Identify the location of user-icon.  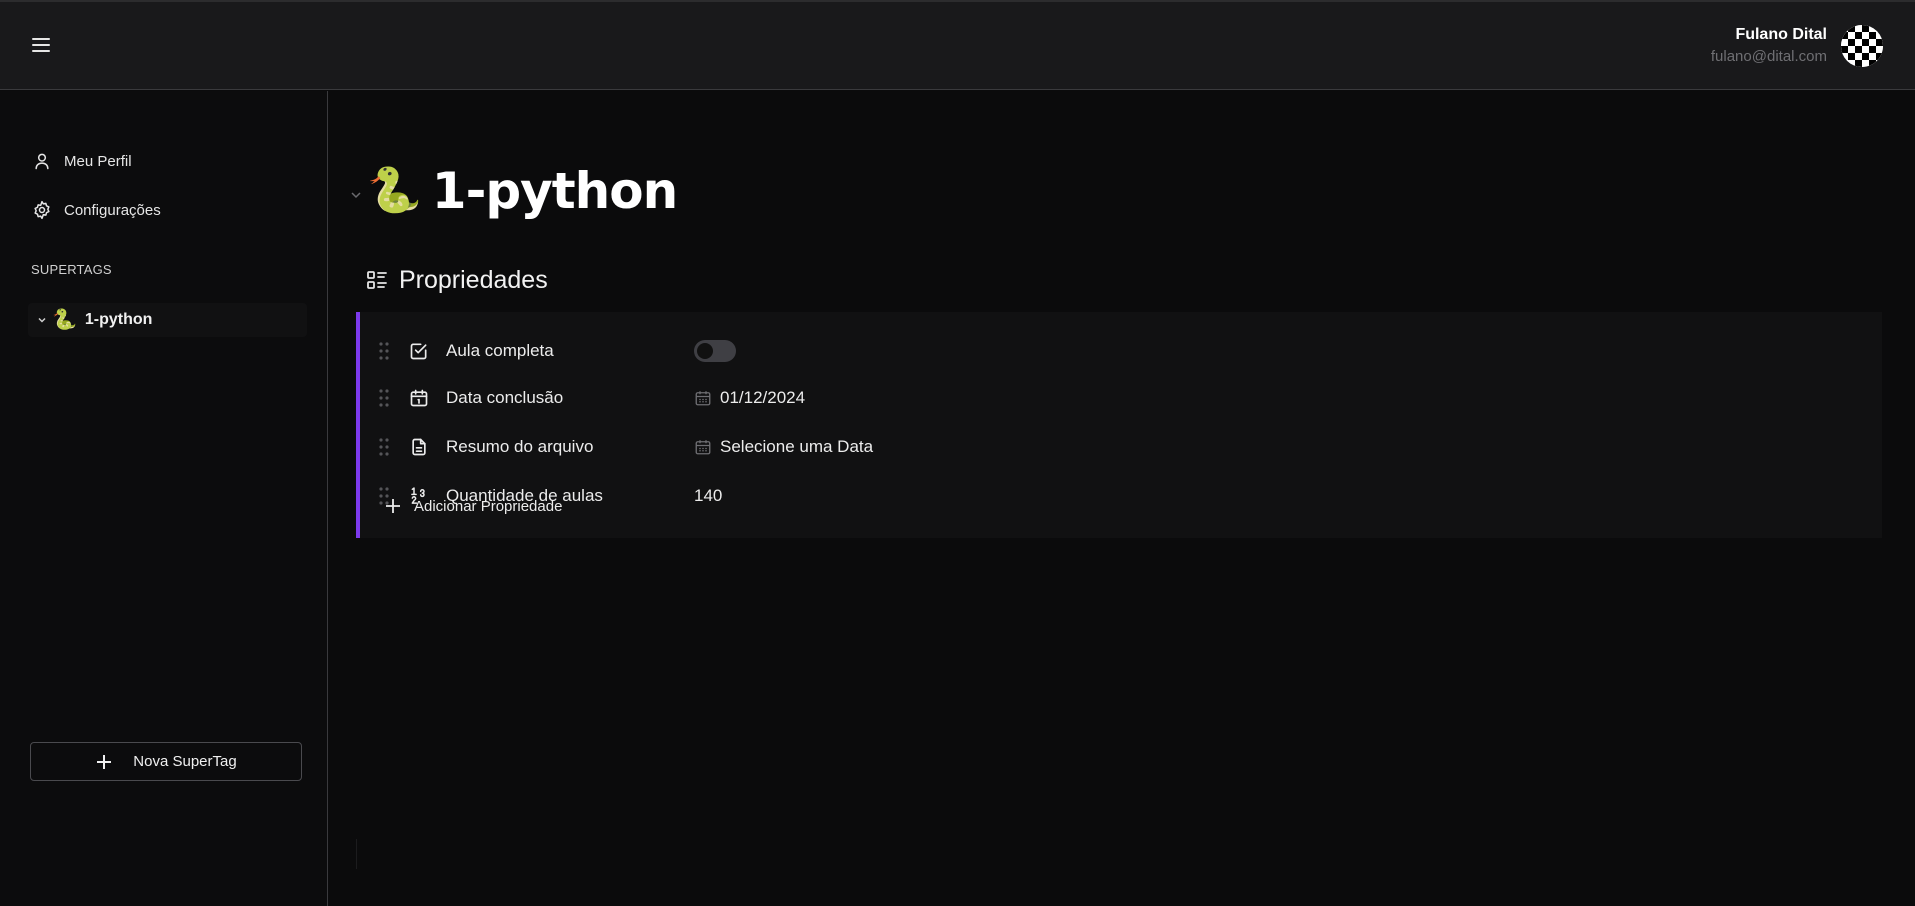
(42, 161).